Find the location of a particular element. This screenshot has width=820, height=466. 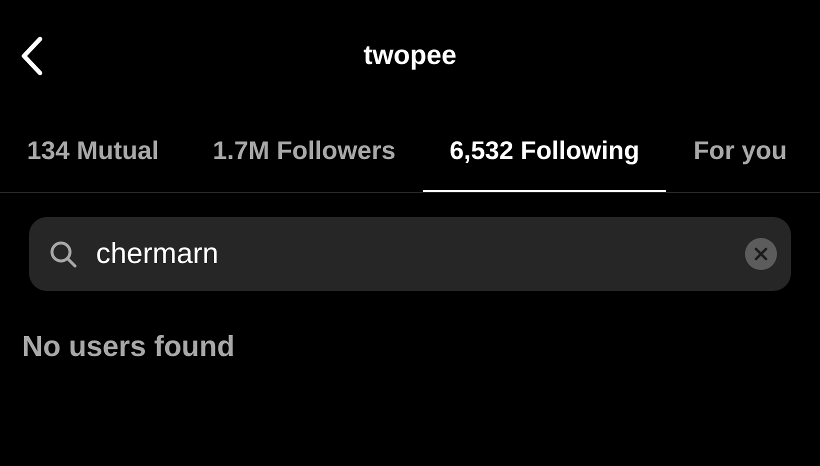

tab: 6,532 Following is located at coordinates (544, 152).